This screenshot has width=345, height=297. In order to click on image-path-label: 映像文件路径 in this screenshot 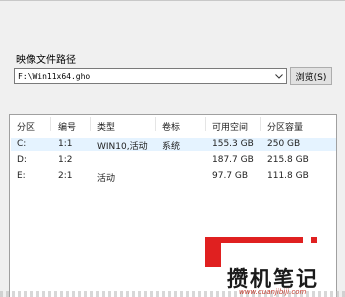, I will do `click(46, 60)`.